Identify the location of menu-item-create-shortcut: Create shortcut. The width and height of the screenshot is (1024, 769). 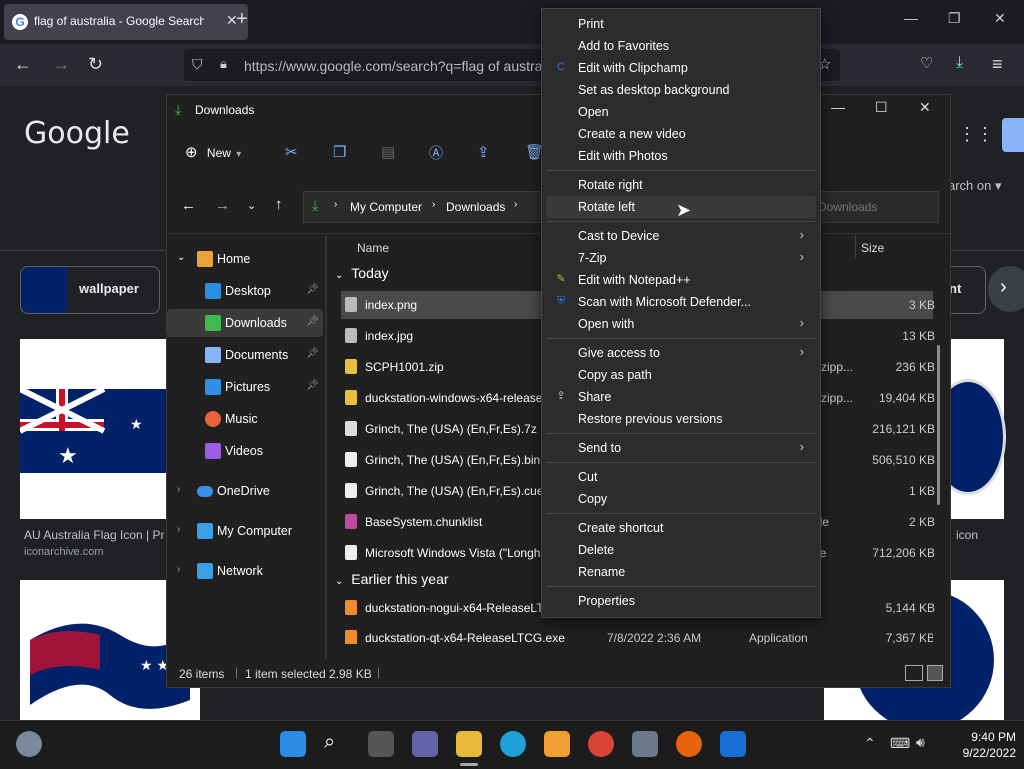
(681, 528).